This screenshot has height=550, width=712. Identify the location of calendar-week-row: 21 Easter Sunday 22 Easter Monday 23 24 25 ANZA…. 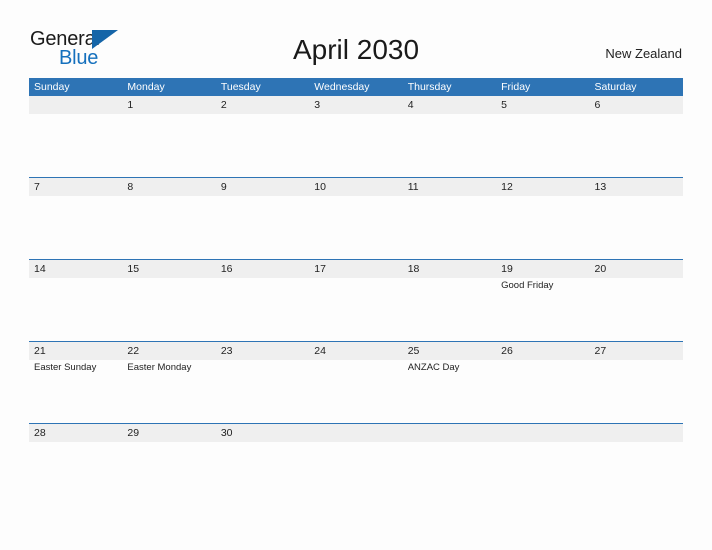
(356, 382).